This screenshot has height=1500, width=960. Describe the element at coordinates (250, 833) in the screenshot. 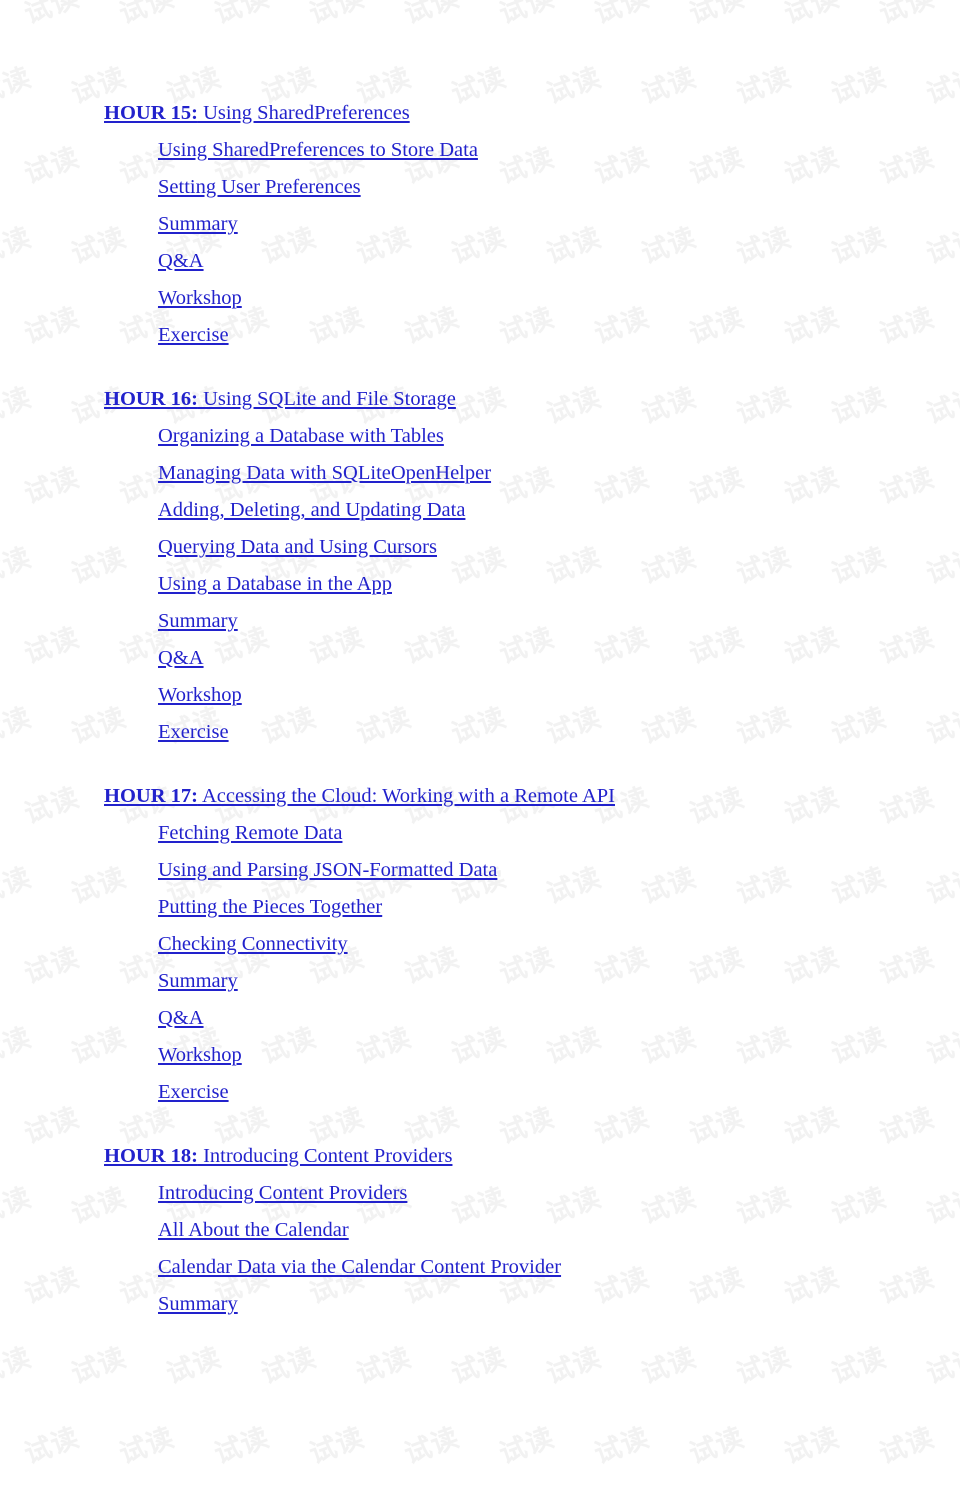

I see `toc-entry-link: Fetching Remote Data` at that location.